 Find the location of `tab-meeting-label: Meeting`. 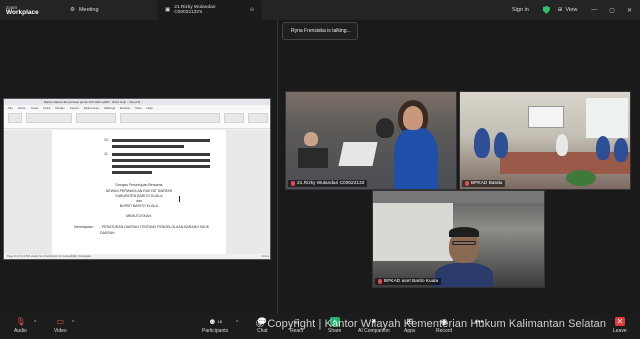

tab-meeting-label: Meeting is located at coordinates (88, 10).